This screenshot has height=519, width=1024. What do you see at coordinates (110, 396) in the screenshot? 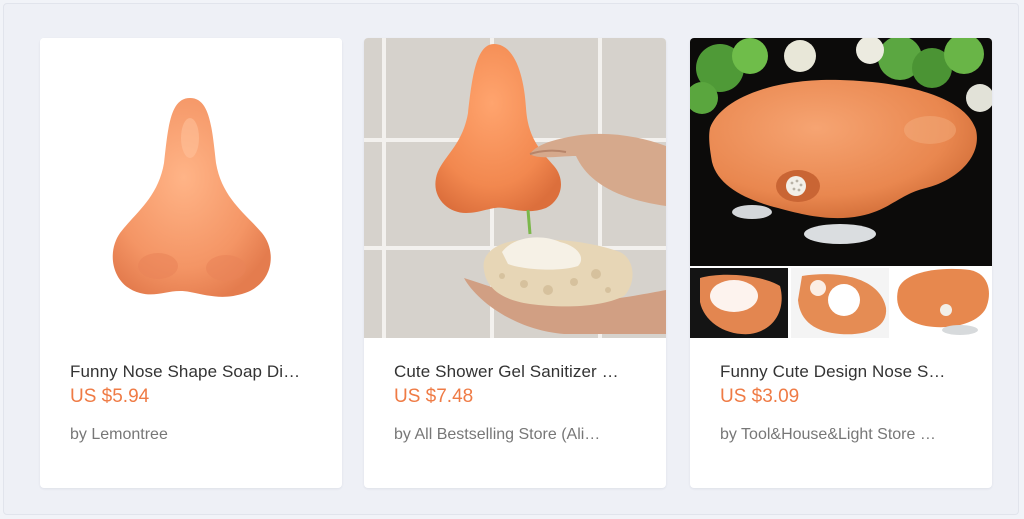
I see `product-price: US $5.94` at bounding box center [110, 396].